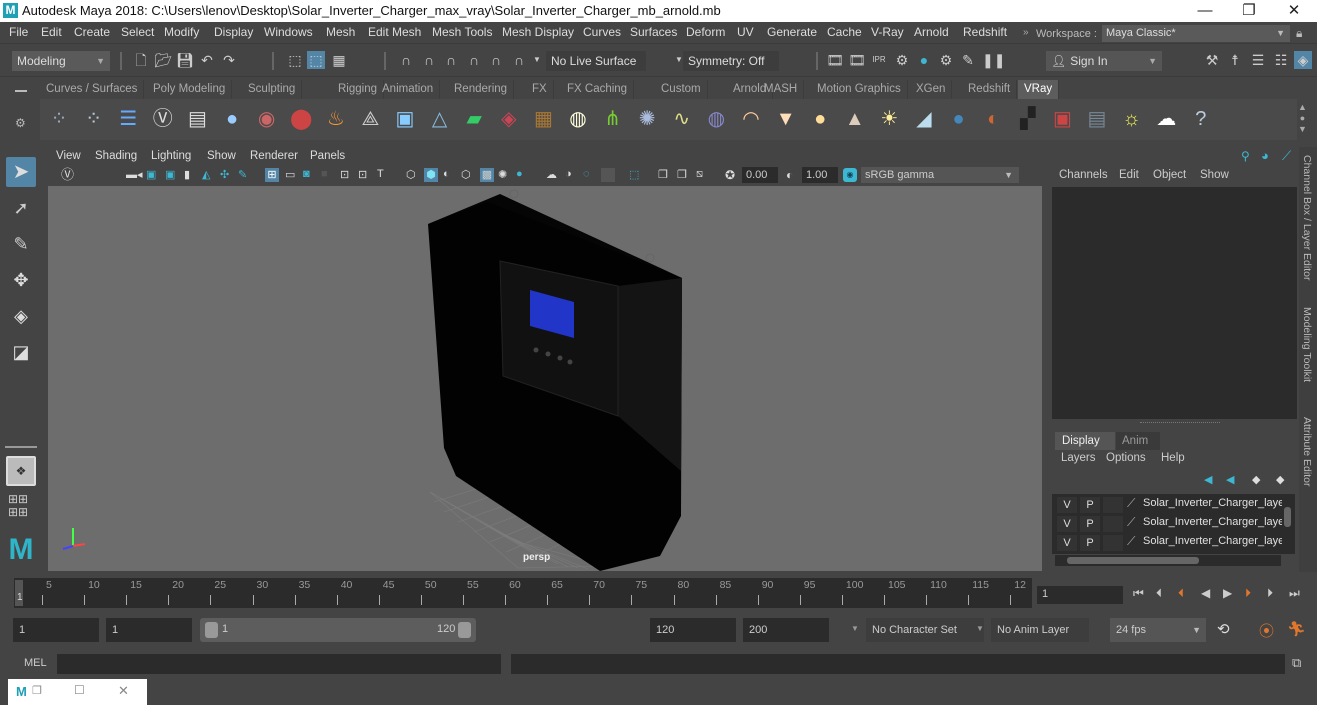 Image resolution: width=1317 pixels, height=705 pixels. I want to click on side-tab-channel-box: Channel Box / Layer Editor, so click(1307, 218).